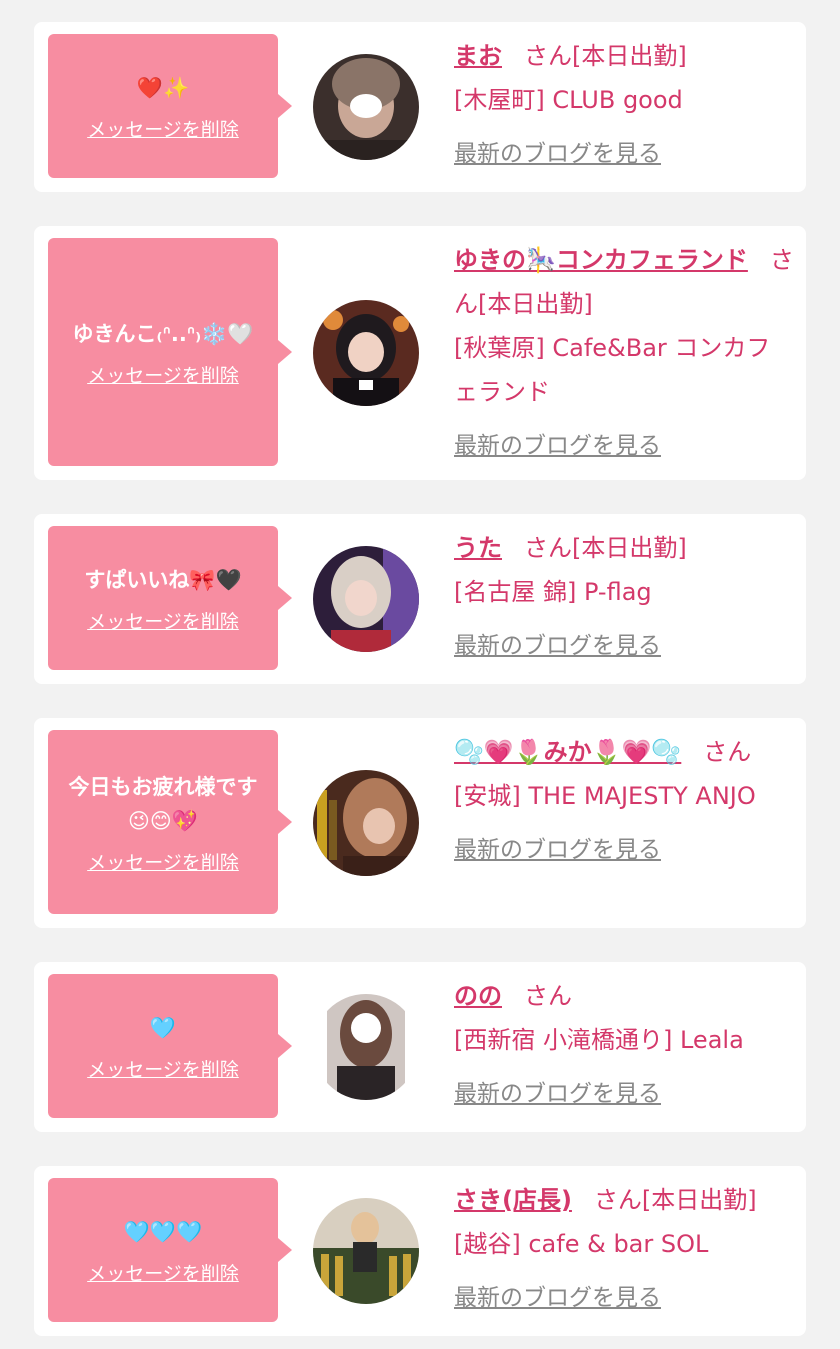 This screenshot has width=840, height=1349. Describe the element at coordinates (170, 1046) in the screenshot. I see `message-bubble: 🩵 メッセージを削除` at that location.